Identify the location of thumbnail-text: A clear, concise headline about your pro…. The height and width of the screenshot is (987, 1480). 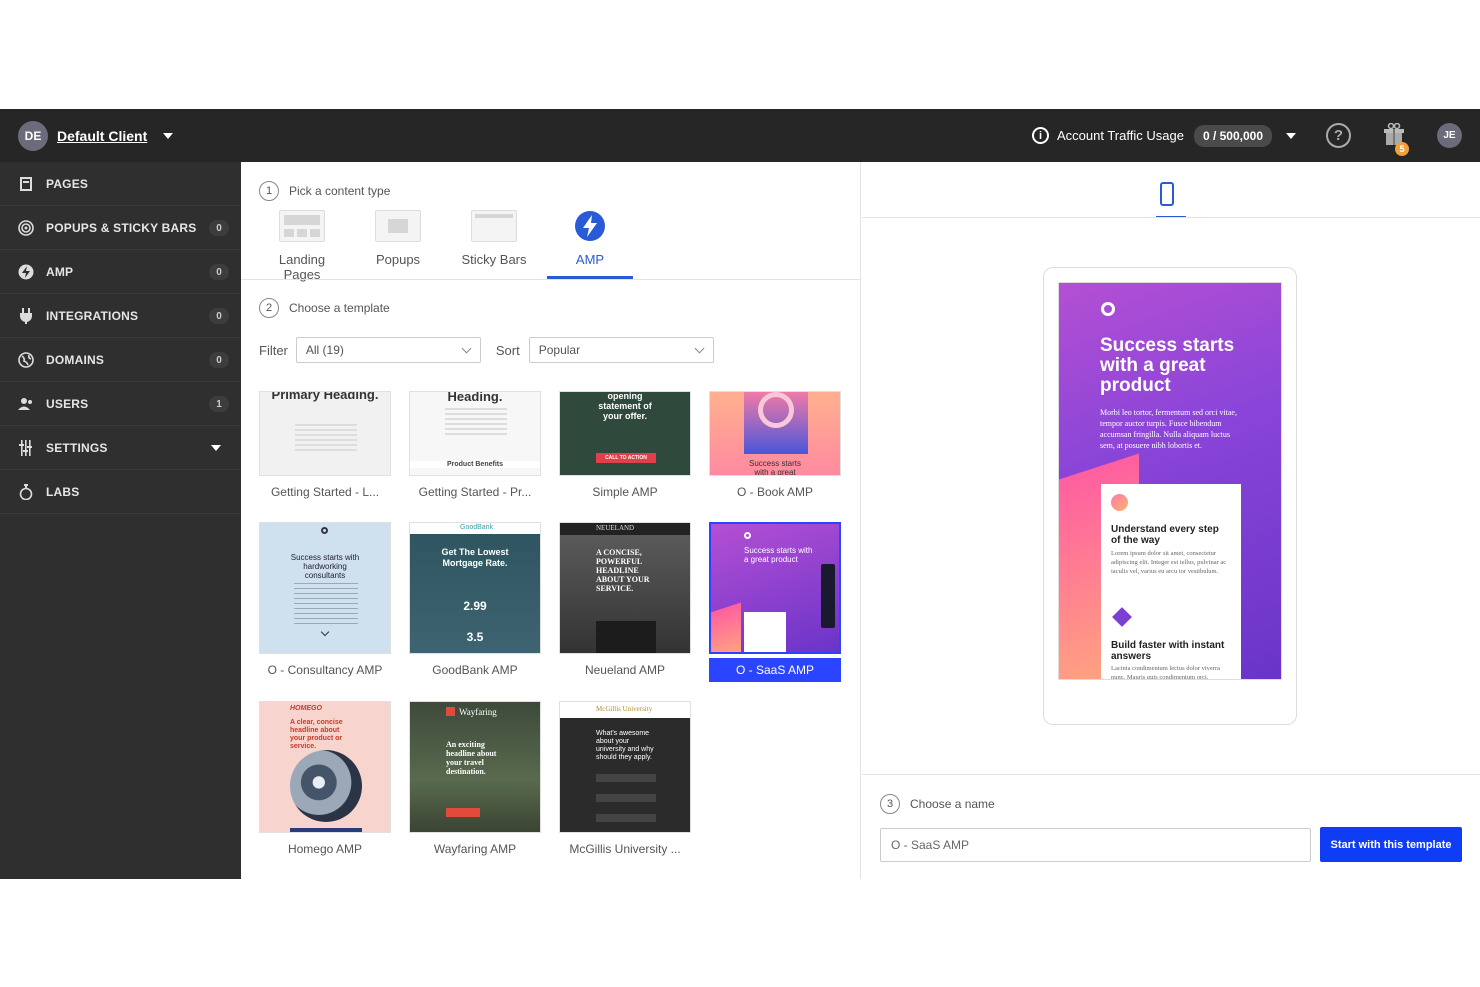
(316, 734).